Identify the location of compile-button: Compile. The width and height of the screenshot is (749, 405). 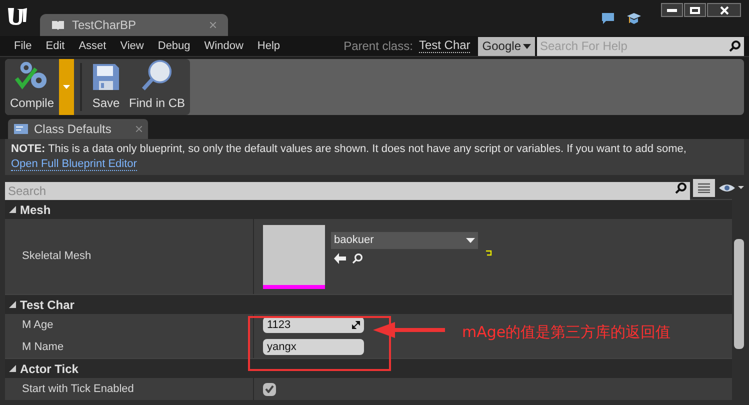
(32, 87).